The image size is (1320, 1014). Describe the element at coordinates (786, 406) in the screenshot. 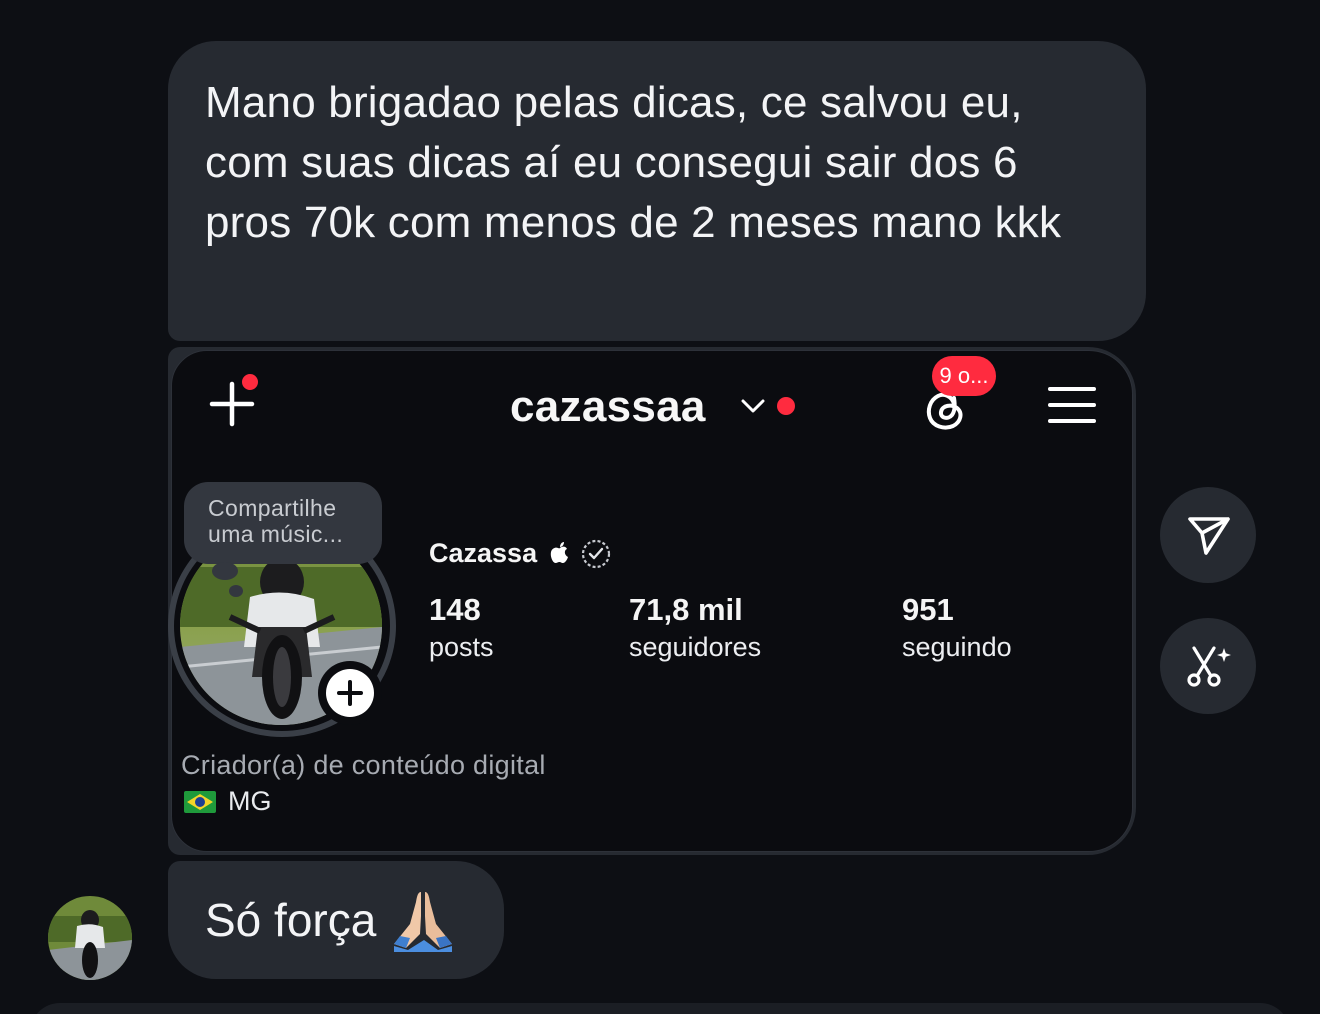

I see `username-dot` at that location.